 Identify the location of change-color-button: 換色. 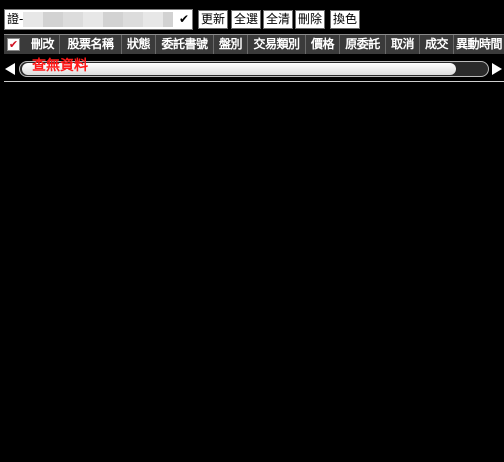
(345, 19).